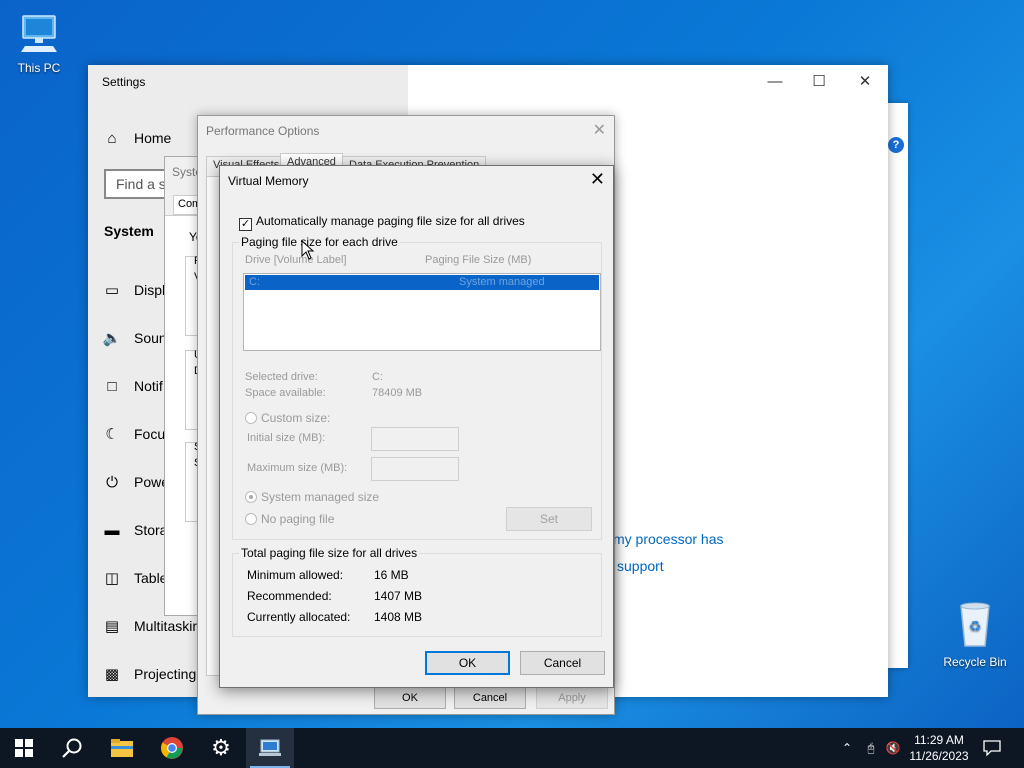  What do you see at coordinates (819, 82) in the screenshot?
I see `maximize-button: ☐` at bounding box center [819, 82].